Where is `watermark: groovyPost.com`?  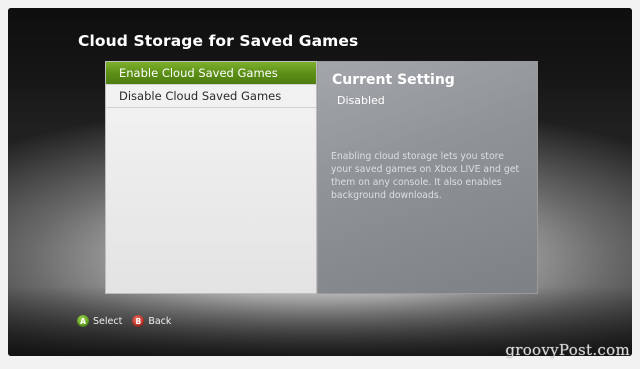
watermark: groovyPost.com is located at coordinates (567, 350).